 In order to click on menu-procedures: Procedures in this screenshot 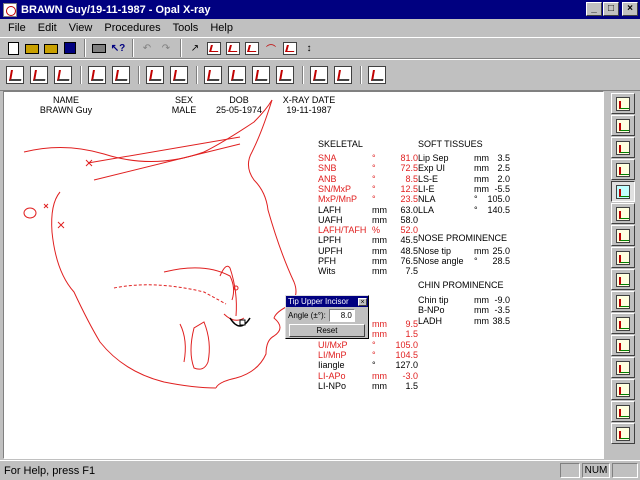, I will do `click(132, 28)`.